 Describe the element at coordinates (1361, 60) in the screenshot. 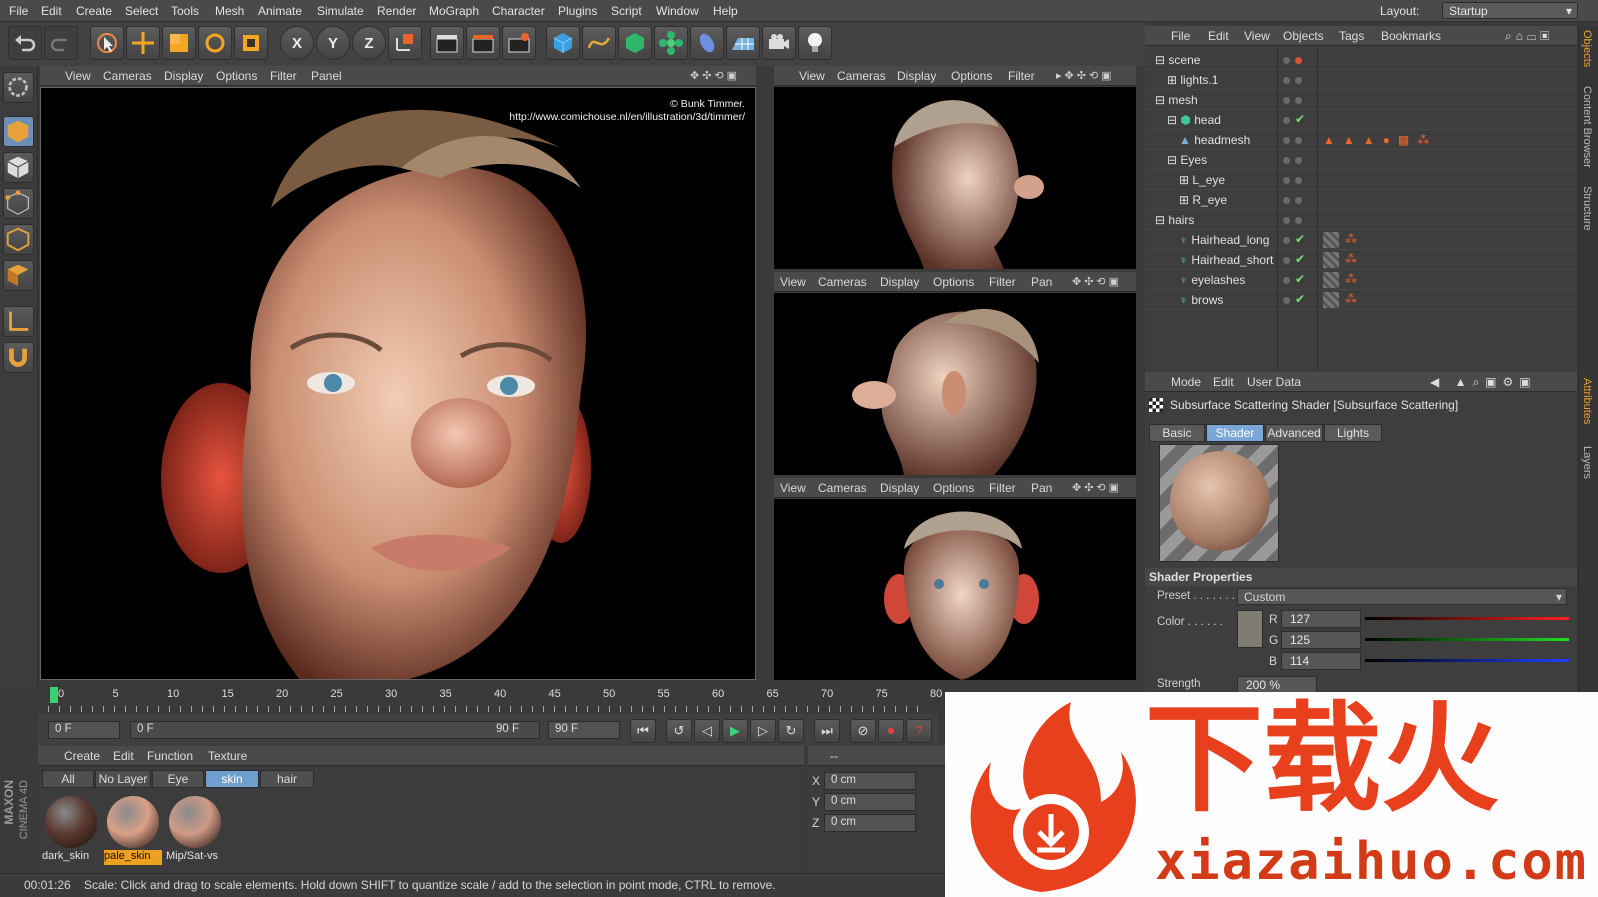

I see `object-row-scene: ⊟ scene` at that location.